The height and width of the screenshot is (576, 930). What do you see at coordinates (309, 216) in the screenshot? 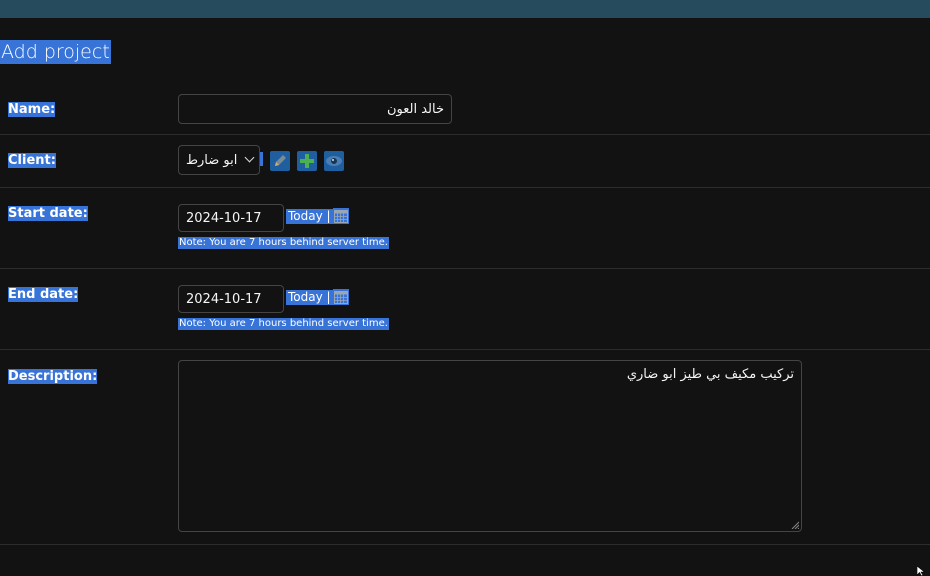
I see `start-date-today-link: Today |` at bounding box center [309, 216].